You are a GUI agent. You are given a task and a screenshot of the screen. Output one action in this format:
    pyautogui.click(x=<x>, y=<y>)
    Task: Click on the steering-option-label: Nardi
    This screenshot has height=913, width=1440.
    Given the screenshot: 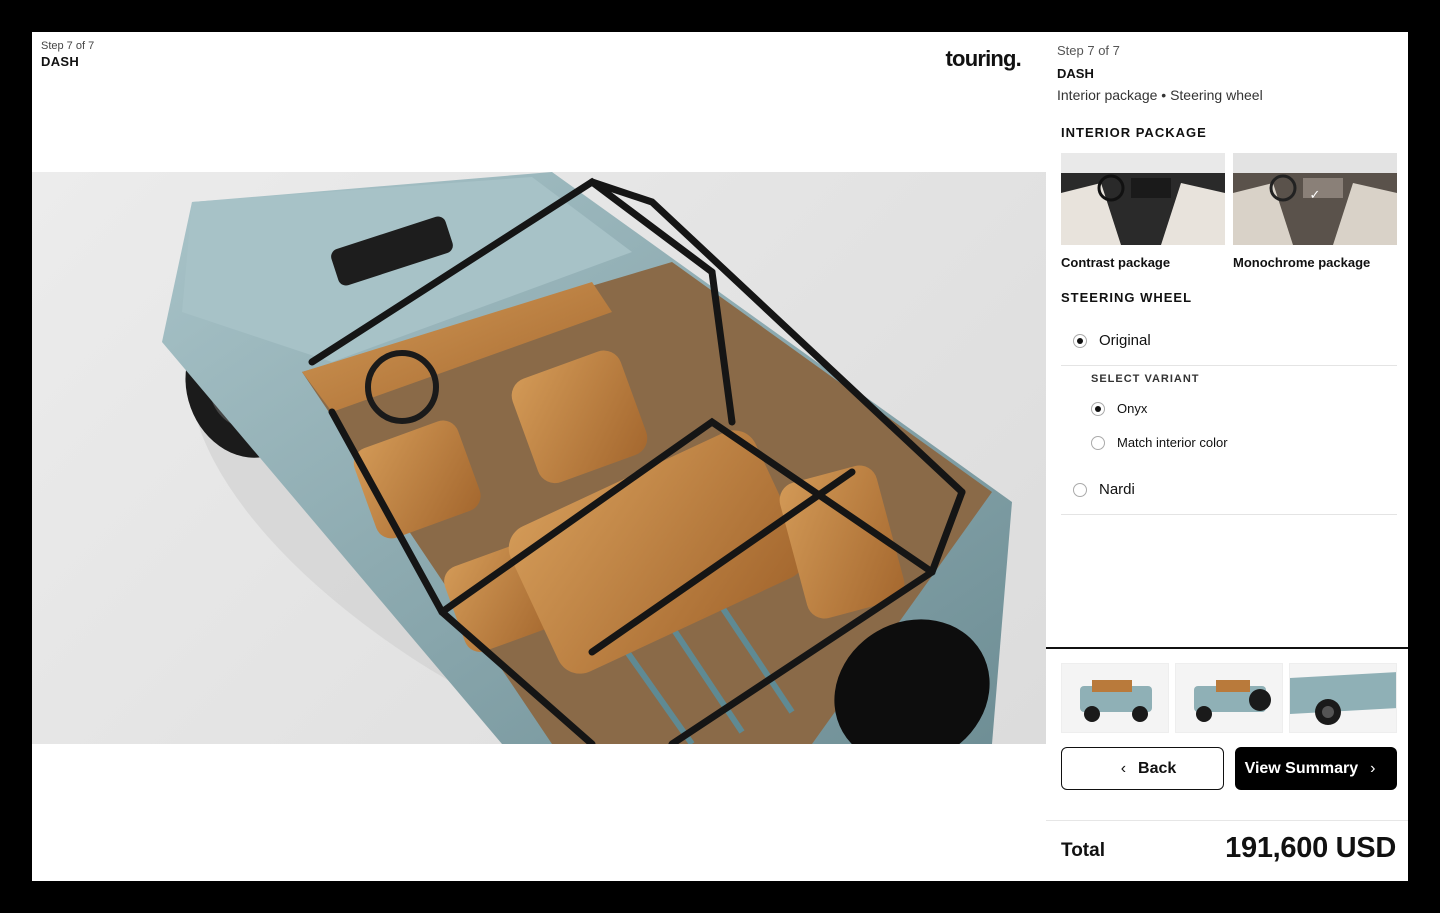 What is the action you would take?
    pyautogui.click(x=1117, y=489)
    